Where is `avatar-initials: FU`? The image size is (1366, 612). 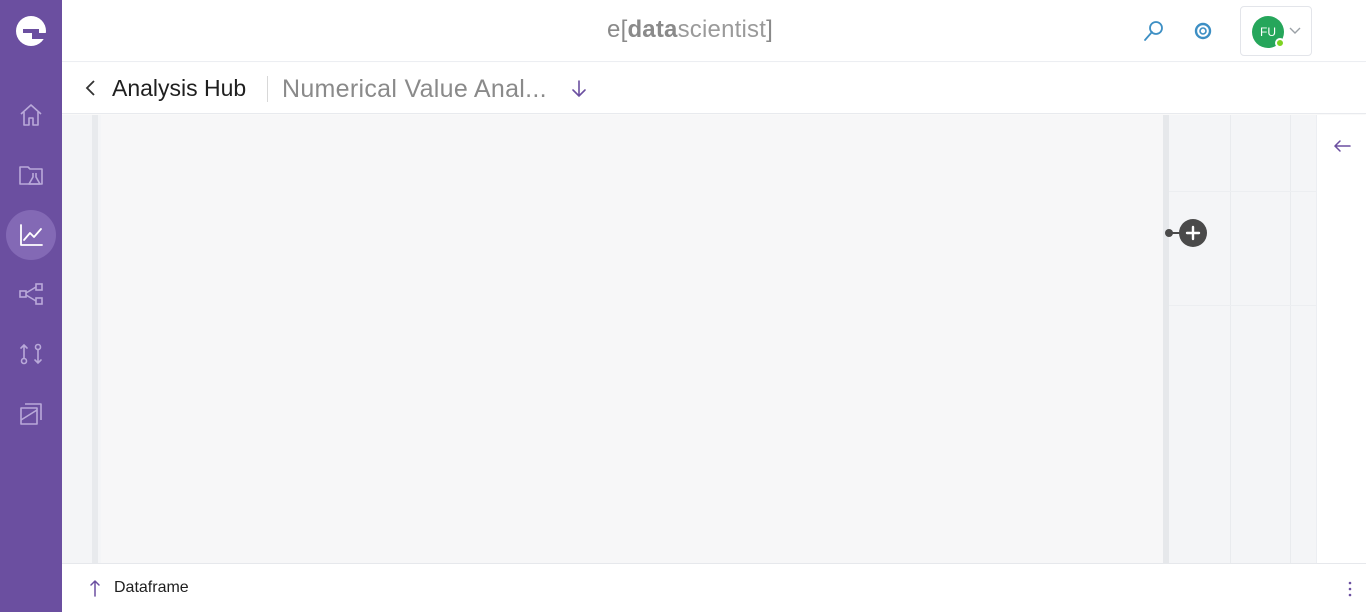
avatar-initials: FU is located at coordinates (1268, 32).